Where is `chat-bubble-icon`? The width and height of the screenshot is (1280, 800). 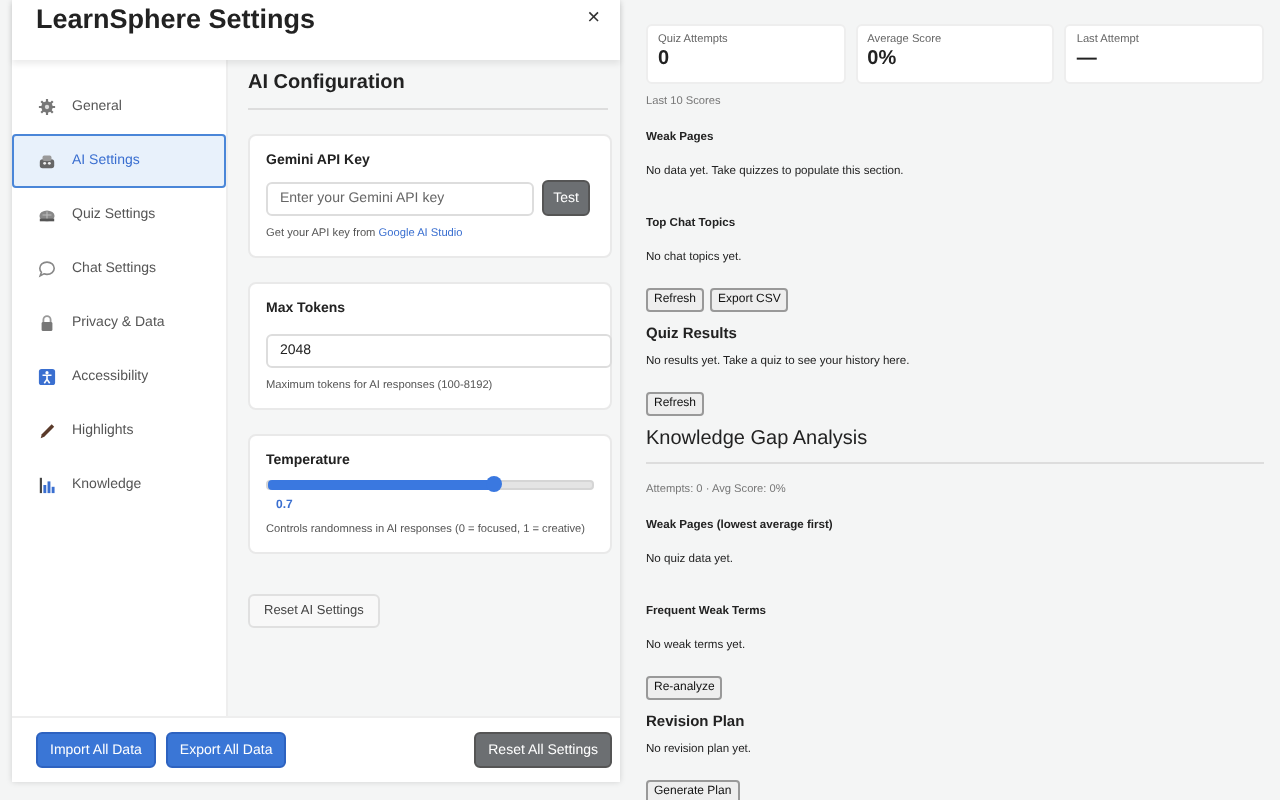 chat-bubble-icon is located at coordinates (47, 269).